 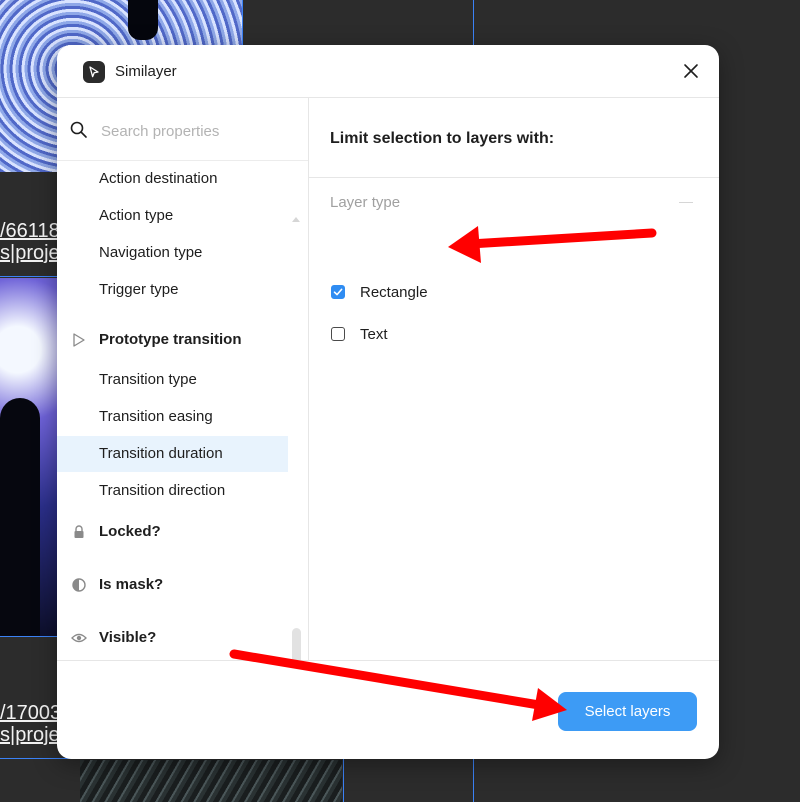 What do you see at coordinates (172, 532) in the screenshot?
I see `property-locked: Locked?` at bounding box center [172, 532].